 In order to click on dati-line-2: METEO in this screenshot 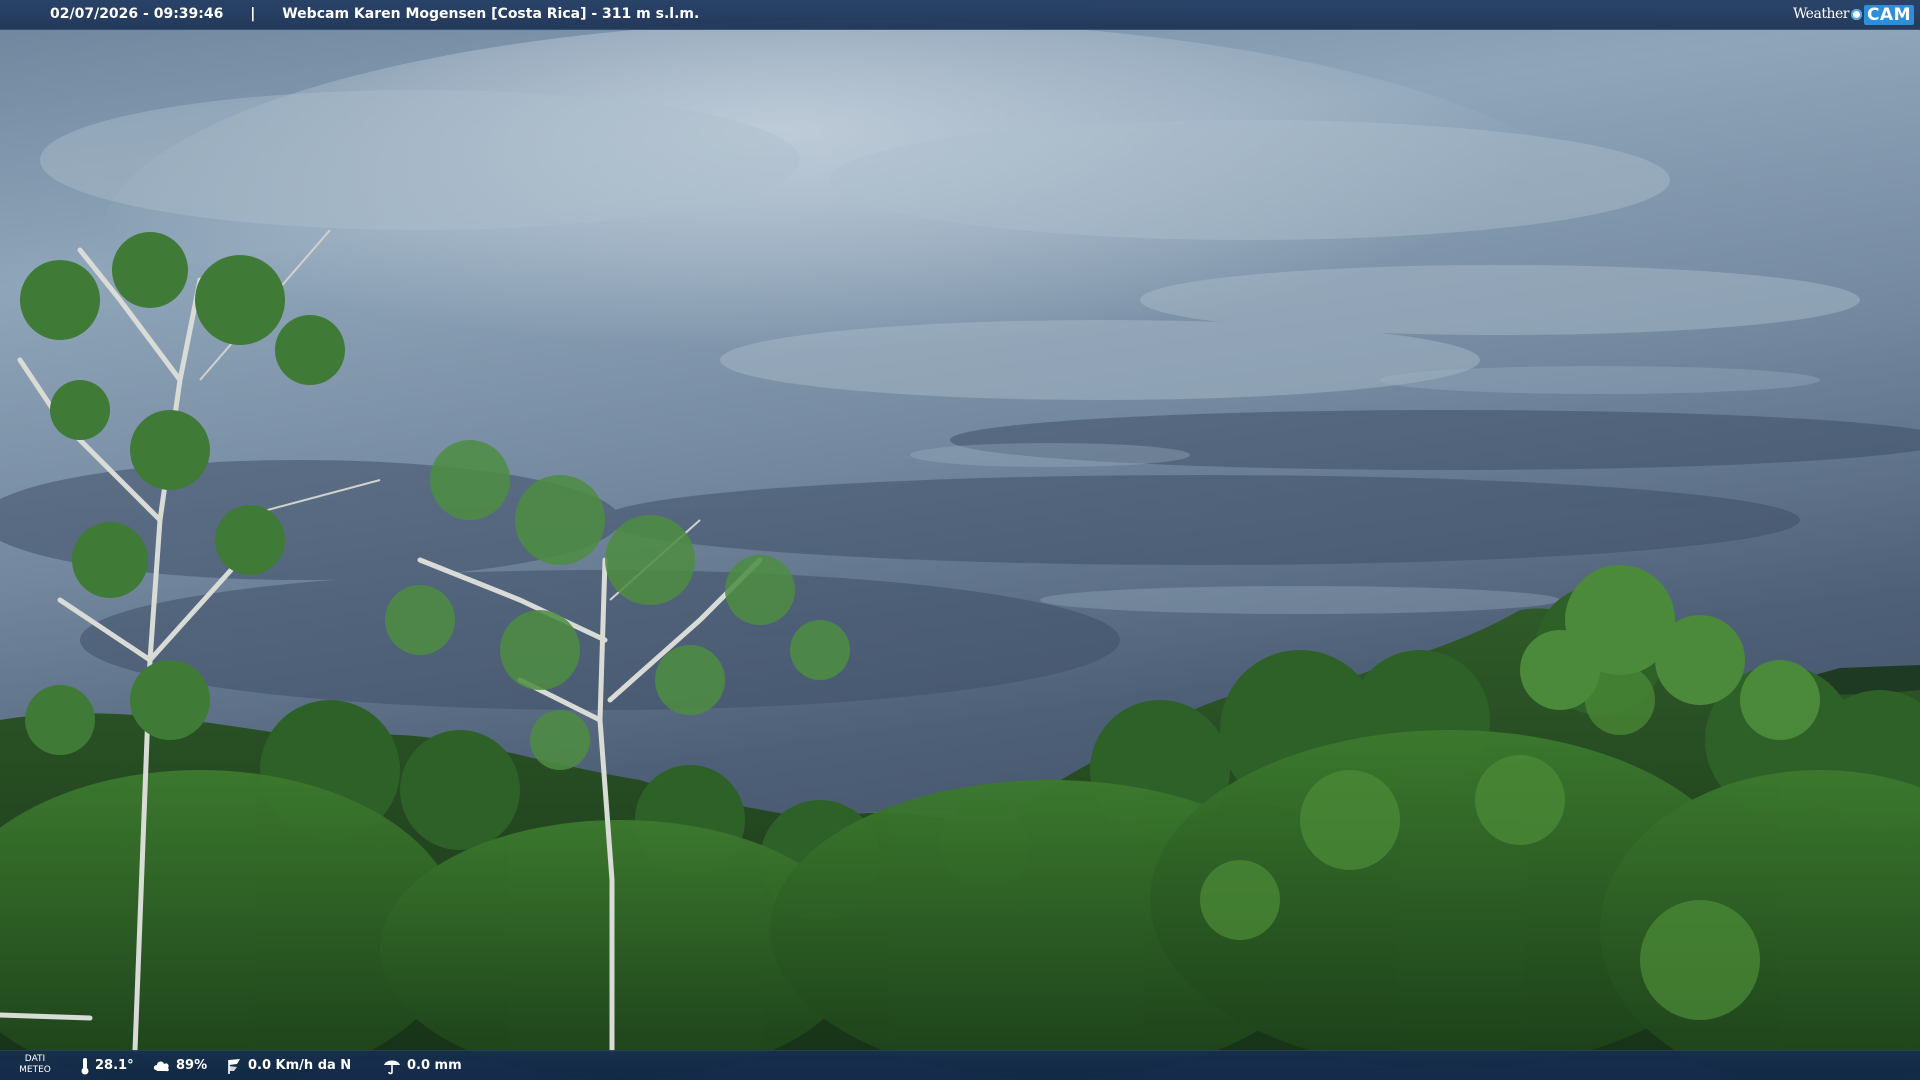, I will do `click(35, 1070)`.